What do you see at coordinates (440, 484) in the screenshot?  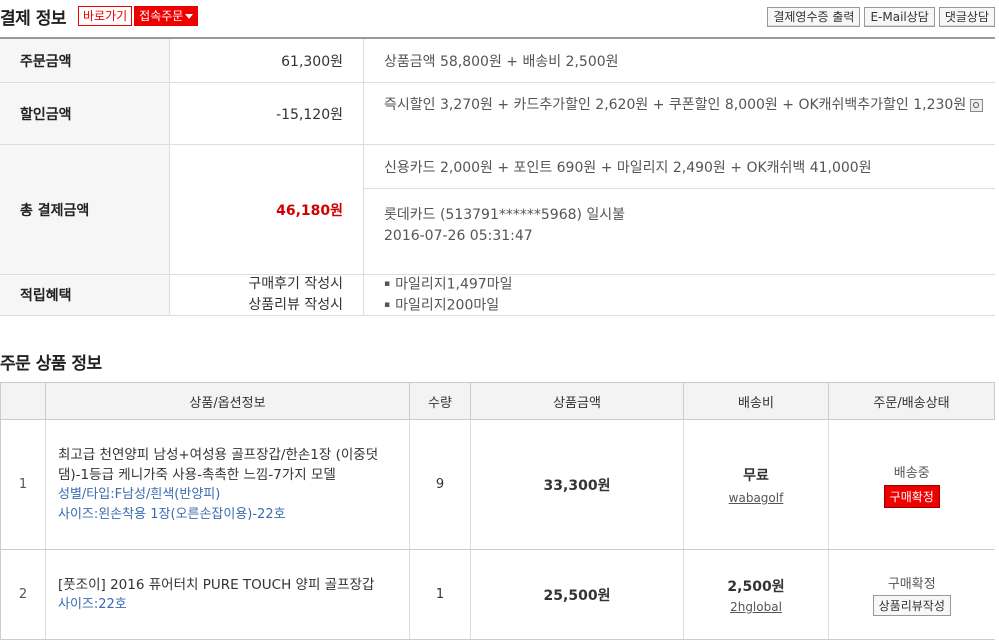 I see `quantity: 9` at bounding box center [440, 484].